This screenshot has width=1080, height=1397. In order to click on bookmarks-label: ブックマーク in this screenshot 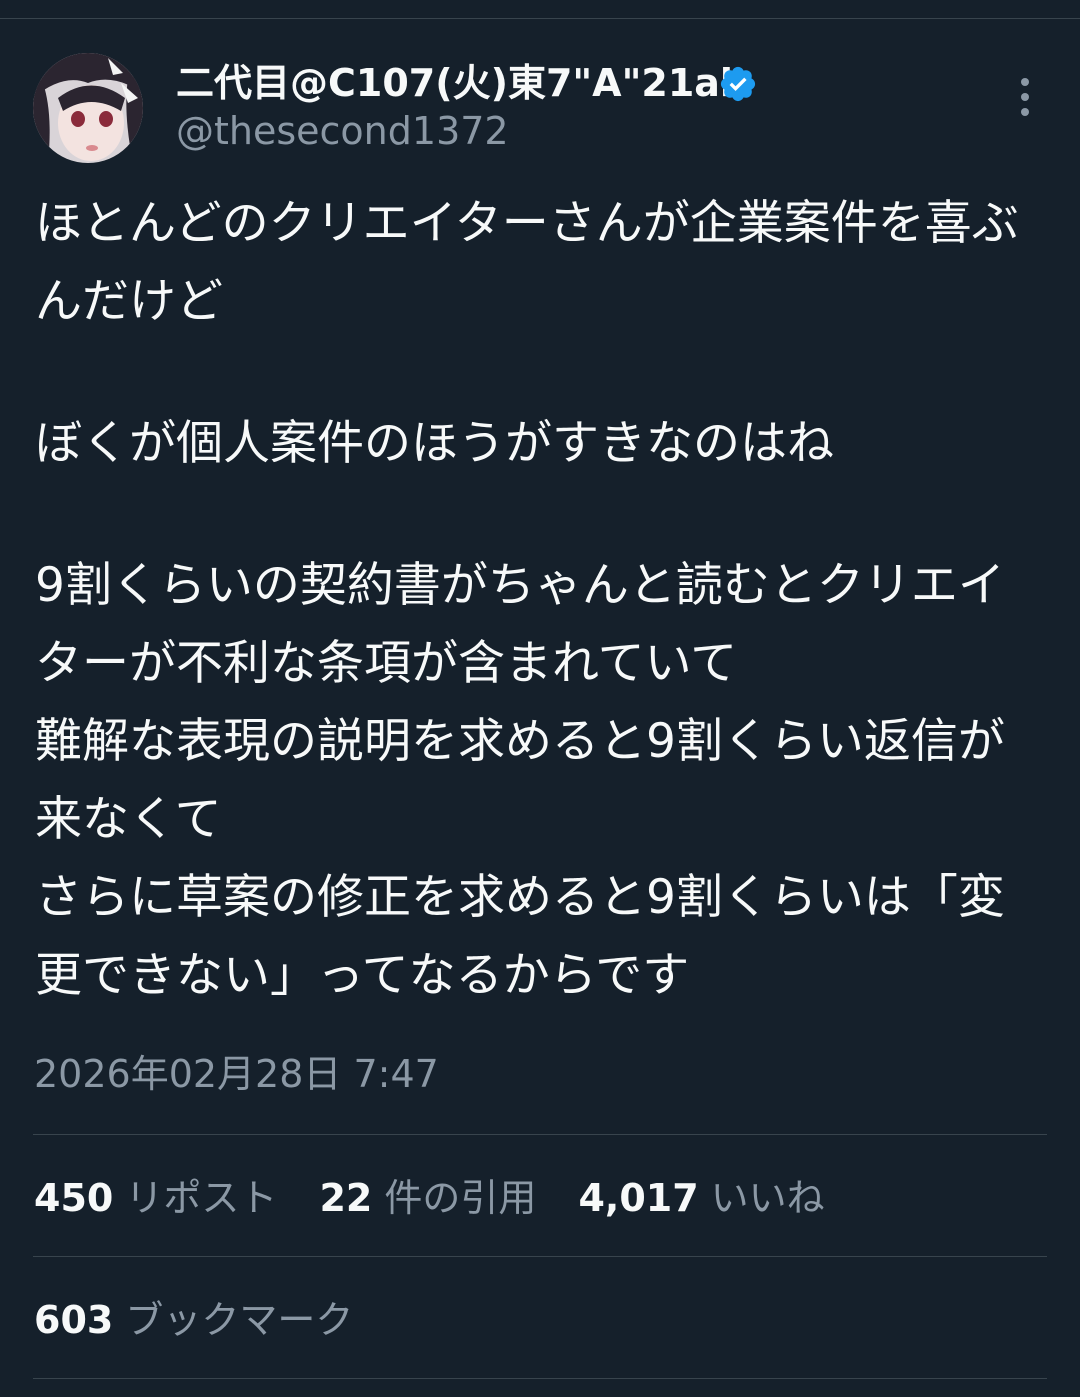, I will do `click(239, 1320)`.